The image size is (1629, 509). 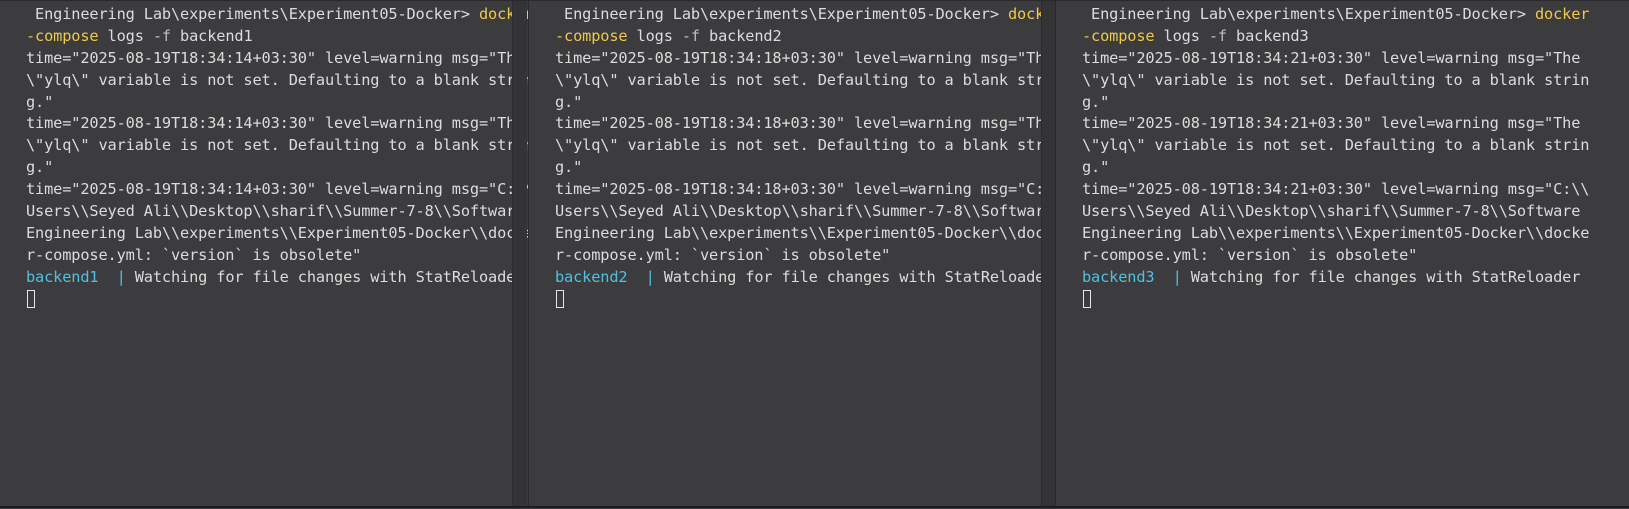 I want to click on command-name: docker, so click(x=1562, y=14).